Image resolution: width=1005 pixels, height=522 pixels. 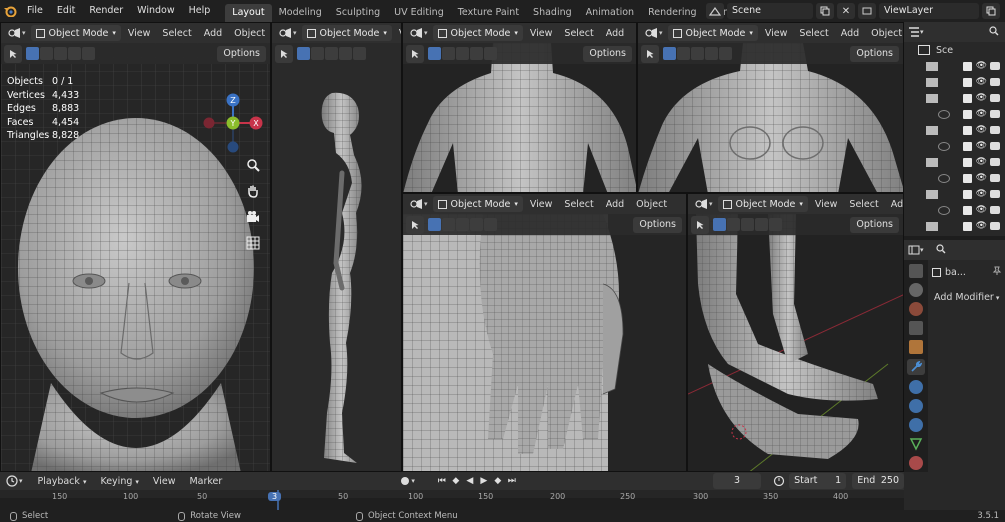 What do you see at coordinates (119, 481) in the screenshot?
I see `menu-keying: Keying ▾` at bounding box center [119, 481].